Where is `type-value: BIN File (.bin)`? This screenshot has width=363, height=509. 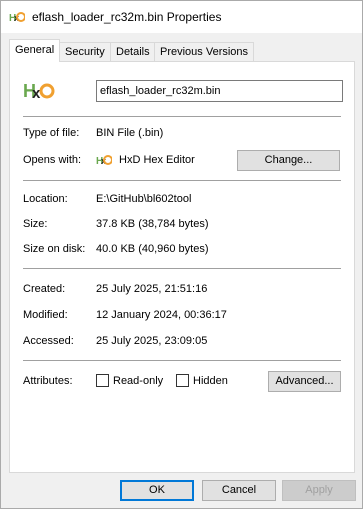
type-value: BIN File (.bin) is located at coordinates (130, 133).